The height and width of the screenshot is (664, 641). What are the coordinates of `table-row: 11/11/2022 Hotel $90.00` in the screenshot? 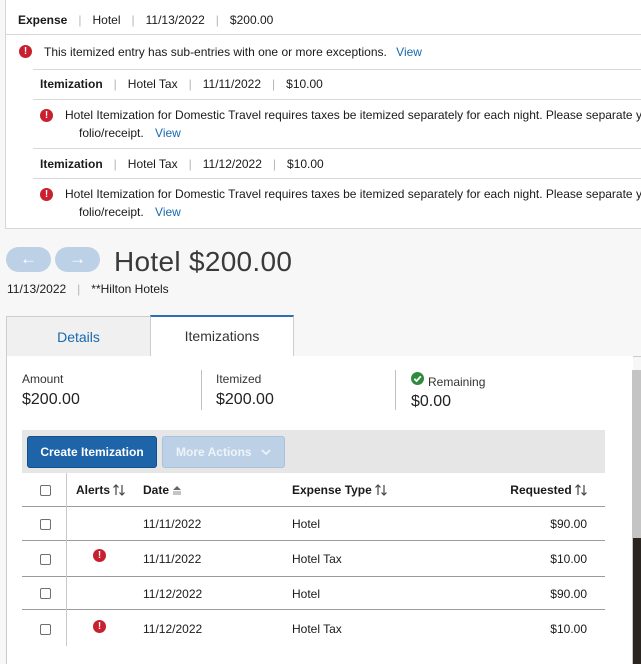 It's located at (313, 524).